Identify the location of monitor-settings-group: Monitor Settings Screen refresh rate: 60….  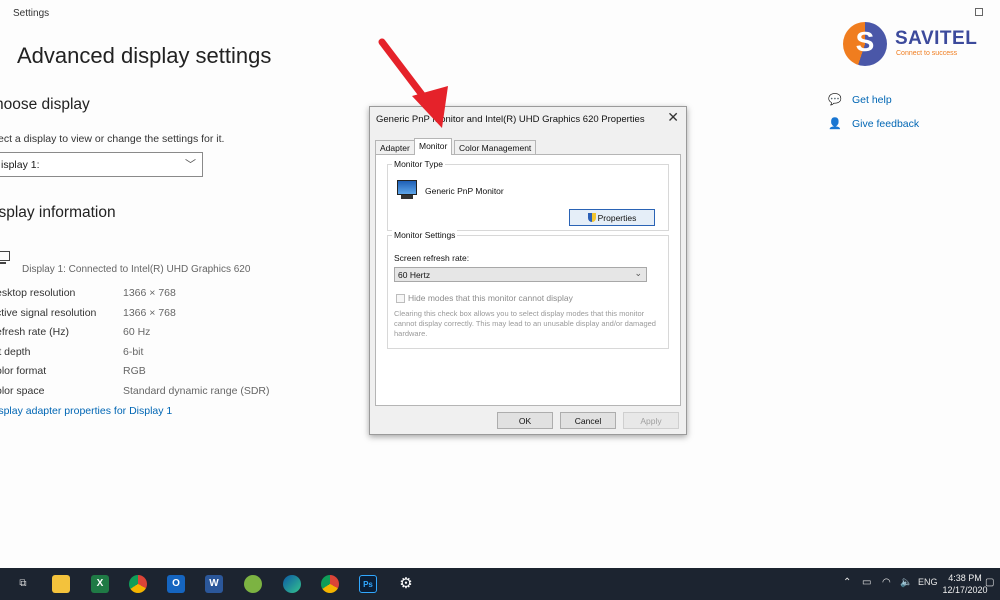
(528, 289).